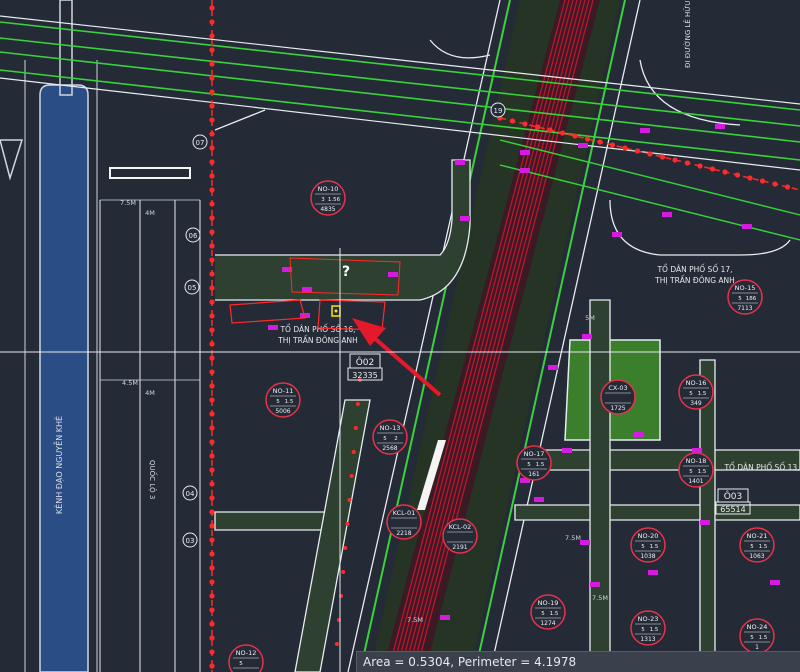 The image size is (800, 672). I want to click on parcel-label: NO-24 5 1.51, so click(757, 636).